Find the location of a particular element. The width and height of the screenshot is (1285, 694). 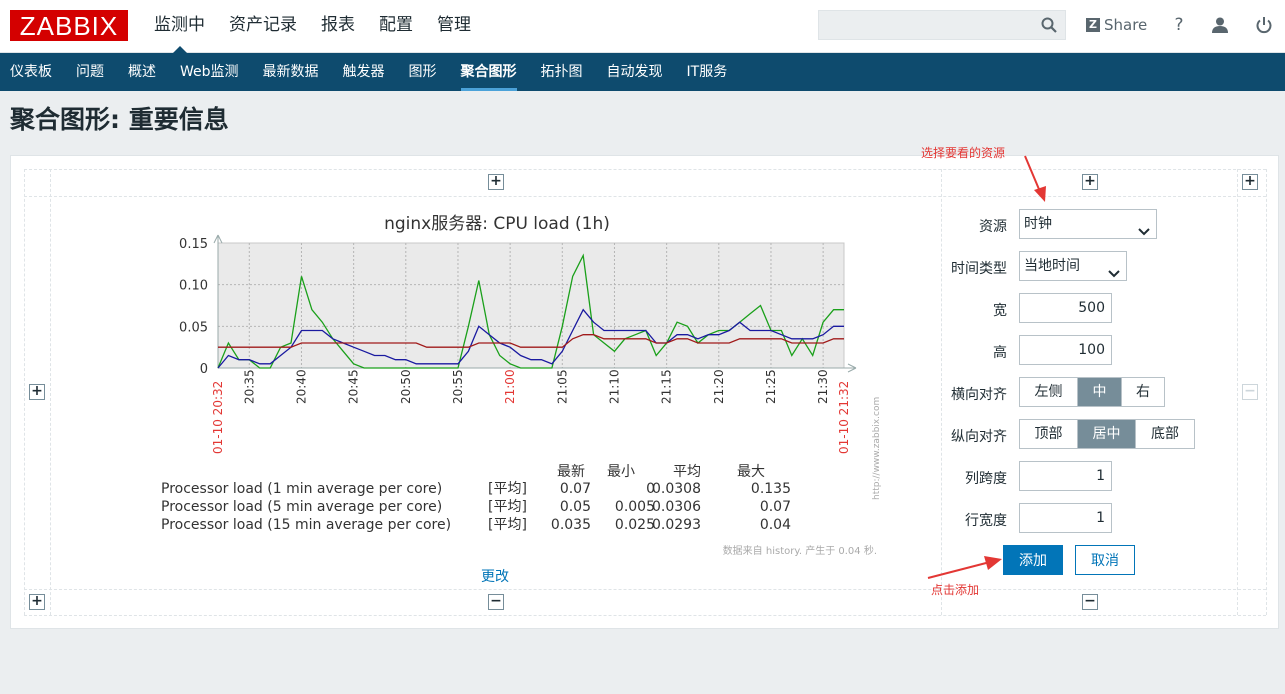

share-link: Z Share is located at coordinates (1116, 25).